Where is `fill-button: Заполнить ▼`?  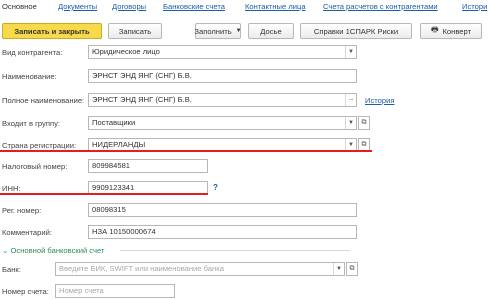
fill-button: Заполнить ▼ is located at coordinates (218, 31).